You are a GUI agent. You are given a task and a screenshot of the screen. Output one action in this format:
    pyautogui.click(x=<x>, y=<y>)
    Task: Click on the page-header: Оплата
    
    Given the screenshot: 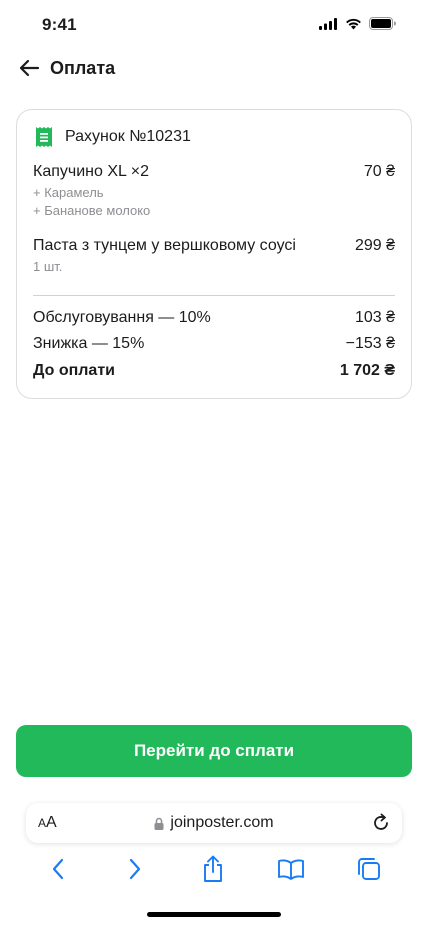 What is the action you would take?
    pyautogui.click(x=214, y=68)
    